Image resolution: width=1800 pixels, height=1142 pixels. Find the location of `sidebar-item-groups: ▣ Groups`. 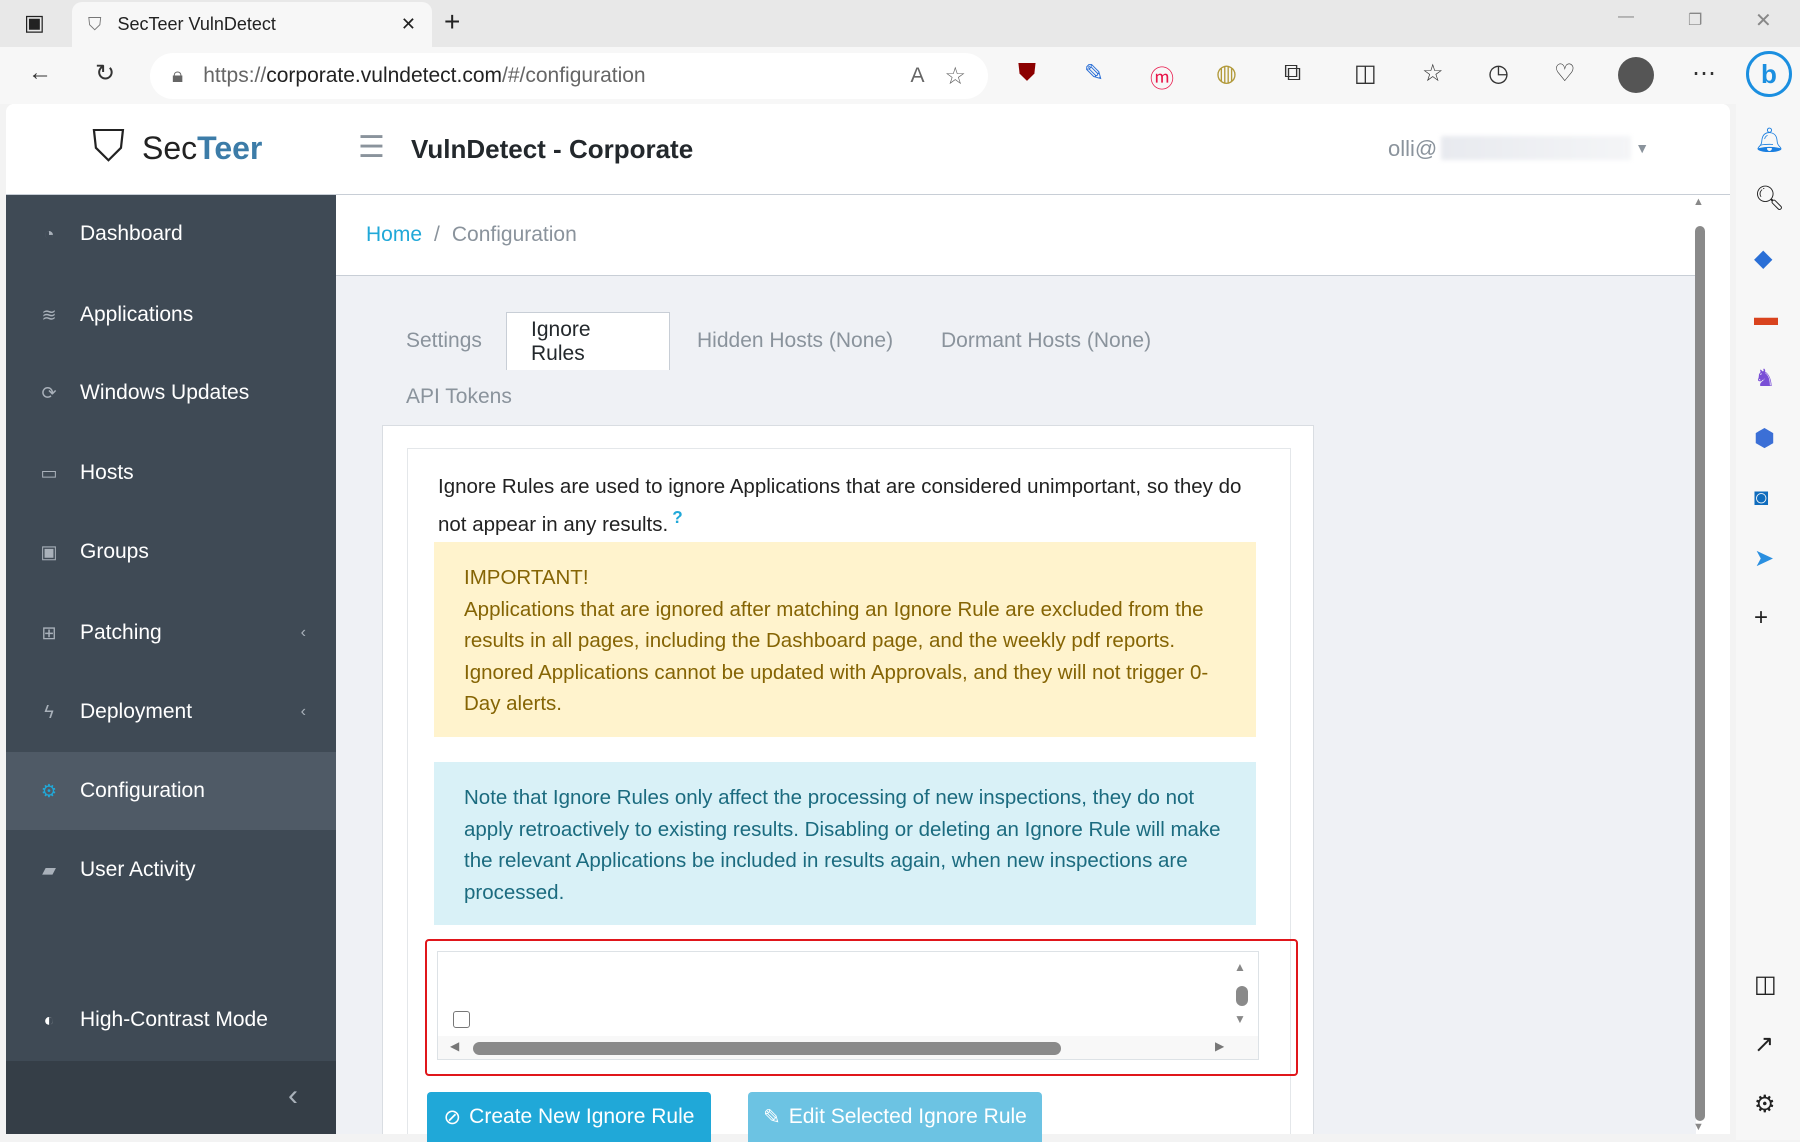

sidebar-item-groups: ▣ Groups is located at coordinates (171, 552).